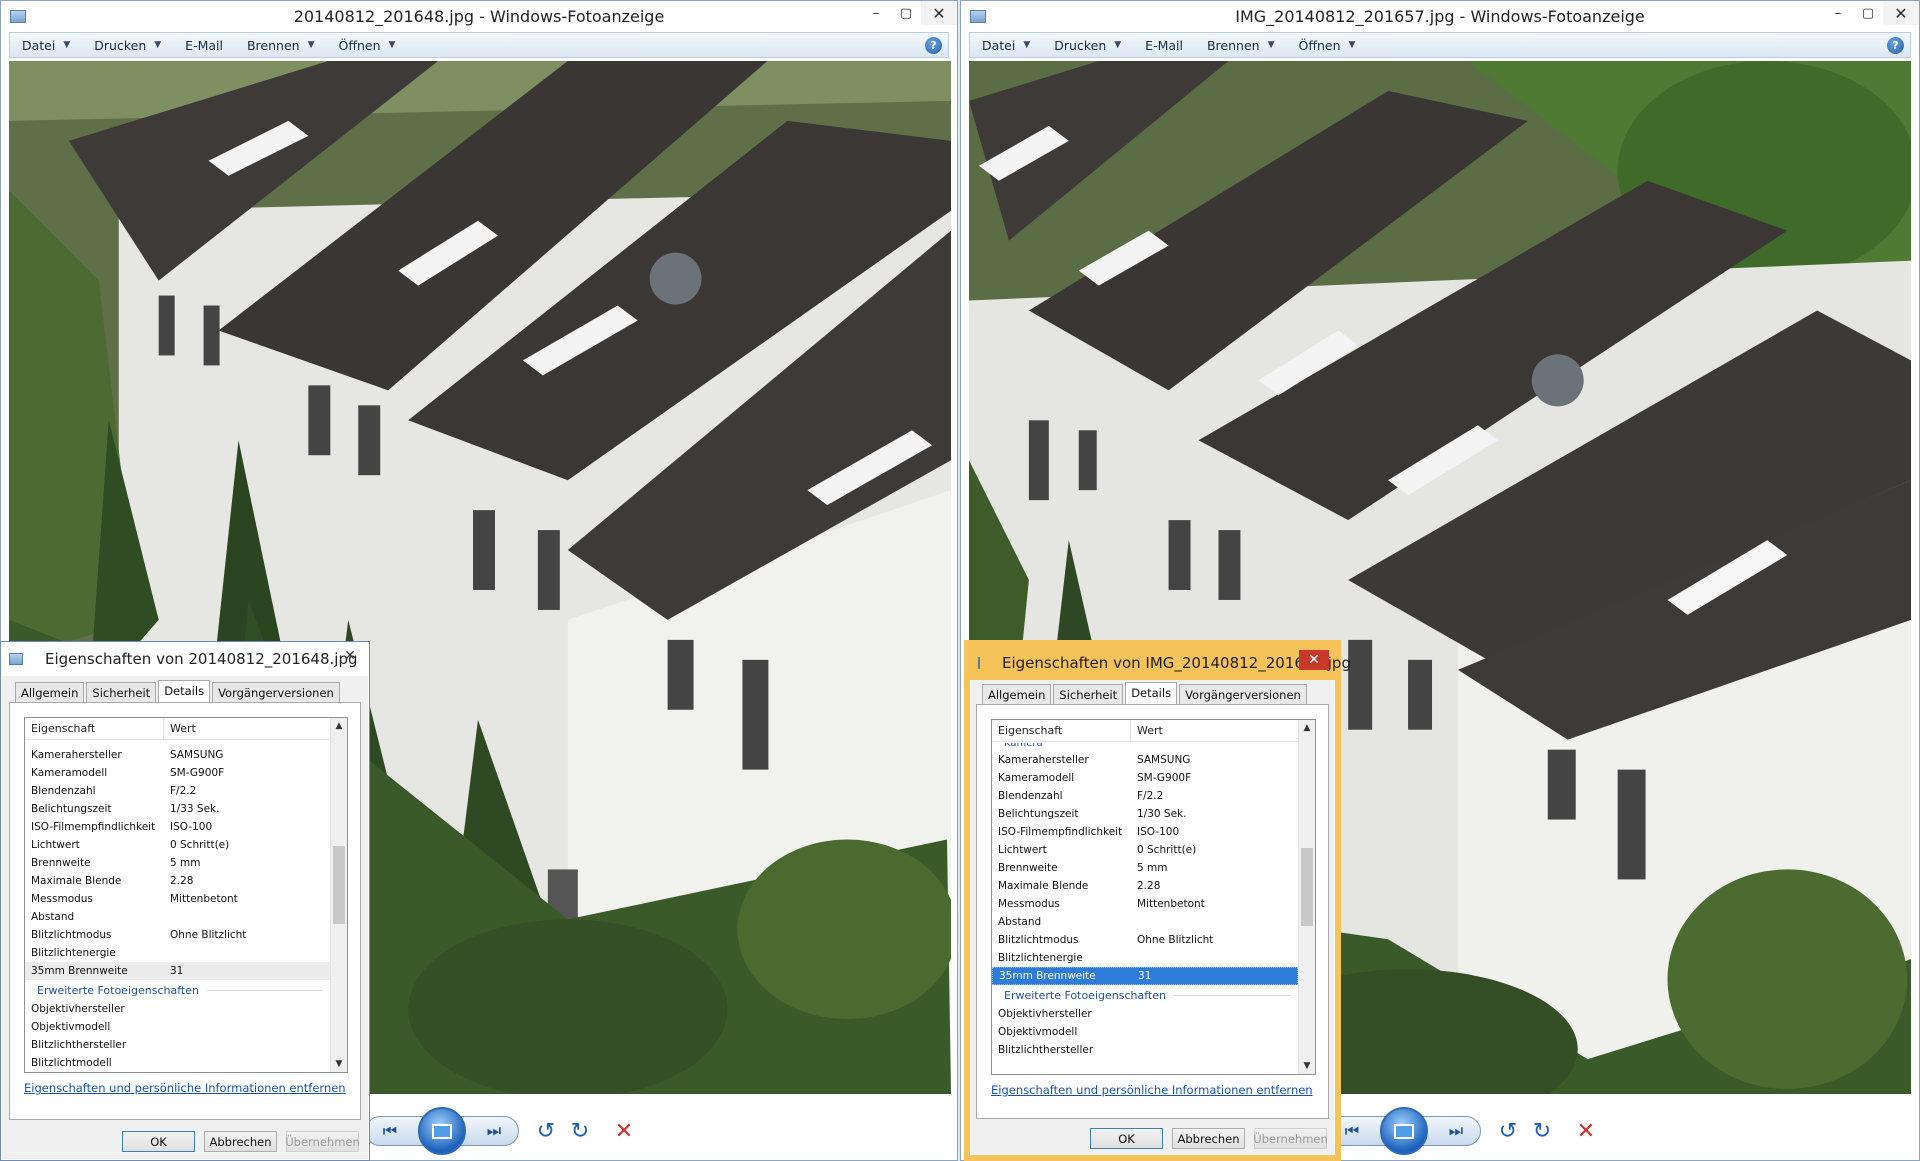 Image resolution: width=1920 pixels, height=1161 pixels. I want to click on property-row: Belichtungszeit 1/33 Sek., so click(177, 809).